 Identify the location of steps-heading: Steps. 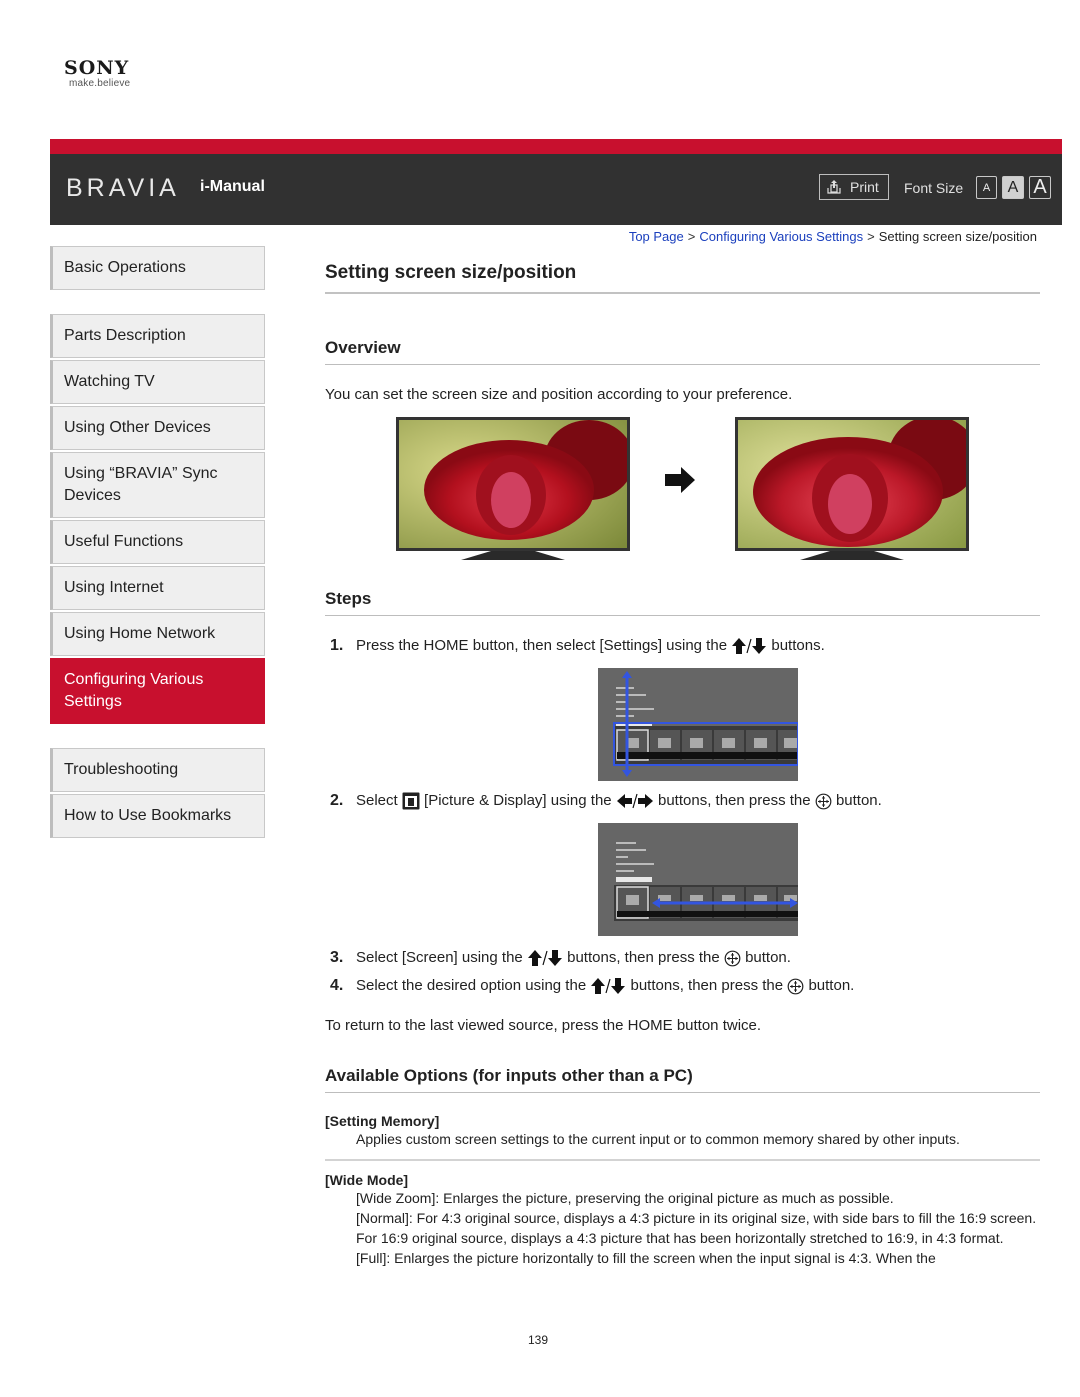
(682, 602).